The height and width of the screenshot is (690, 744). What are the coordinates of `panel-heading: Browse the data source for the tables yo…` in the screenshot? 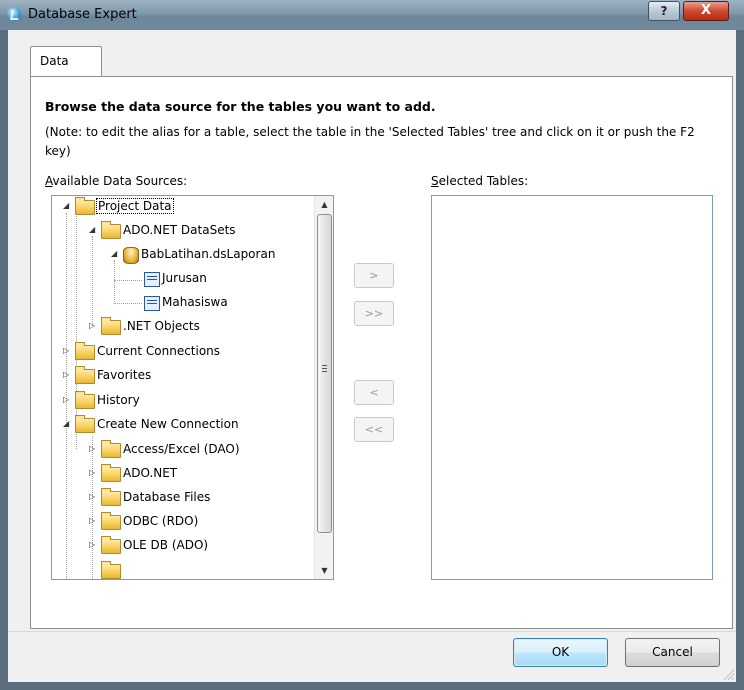 It's located at (240, 106).